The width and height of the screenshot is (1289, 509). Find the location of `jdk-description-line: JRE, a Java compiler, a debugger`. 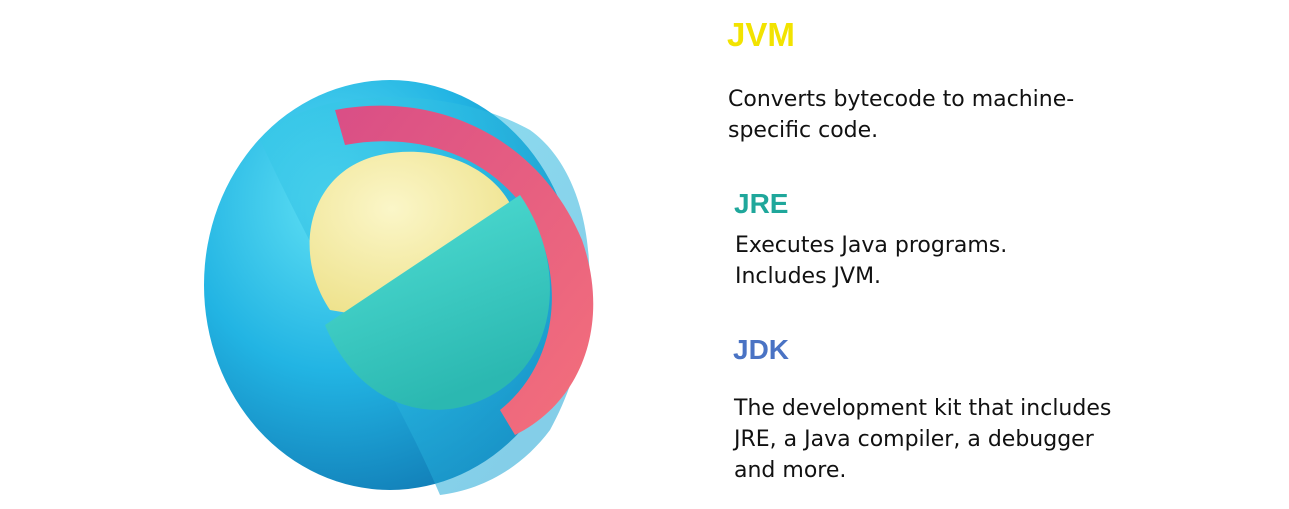

jdk-description-line: JRE, a Java compiler, a debugger is located at coordinates (914, 439).